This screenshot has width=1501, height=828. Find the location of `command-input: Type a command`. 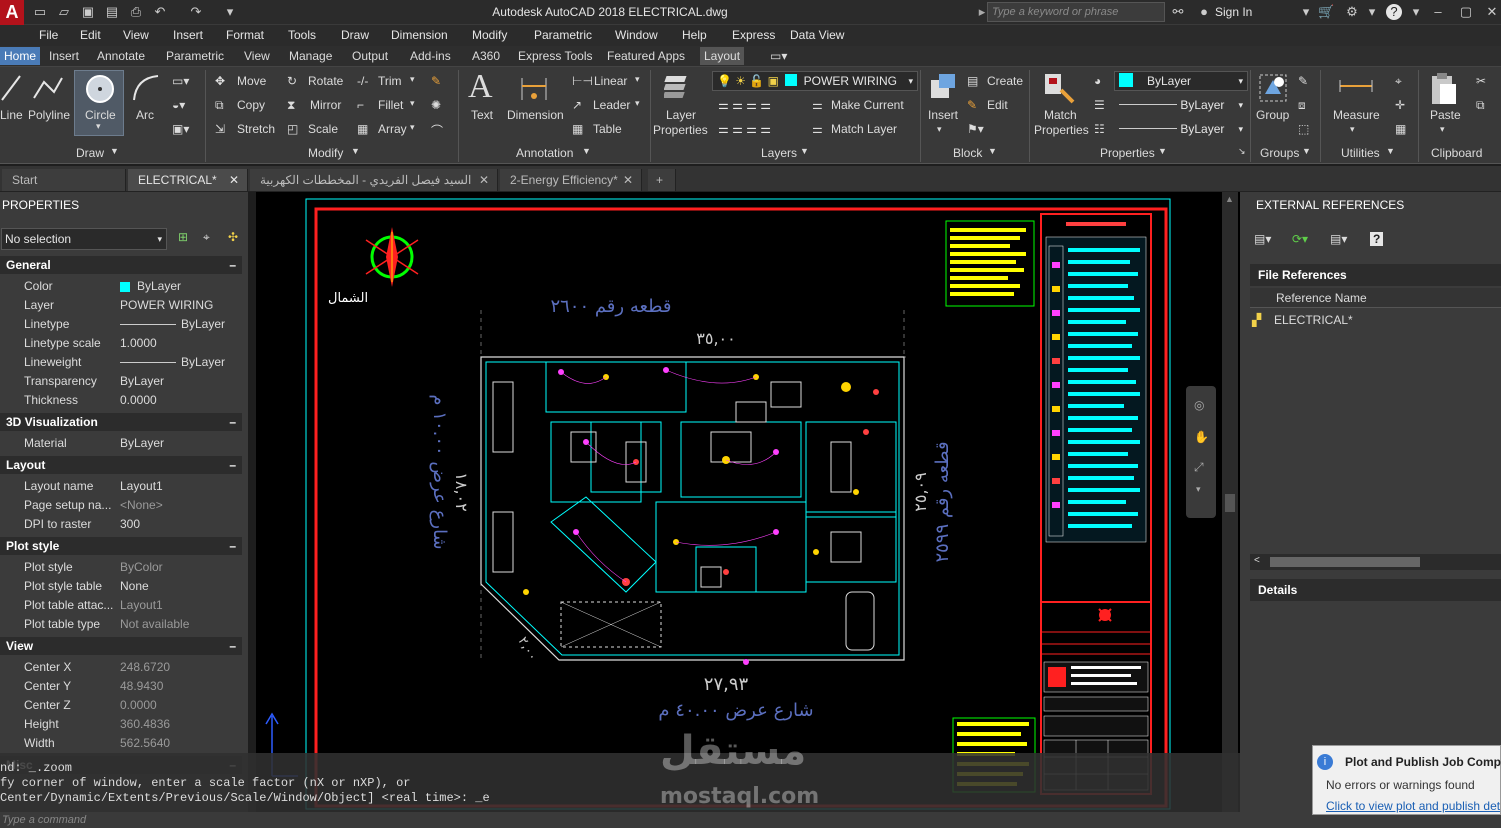

command-input: Type a command is located at coordinates (620, 820).